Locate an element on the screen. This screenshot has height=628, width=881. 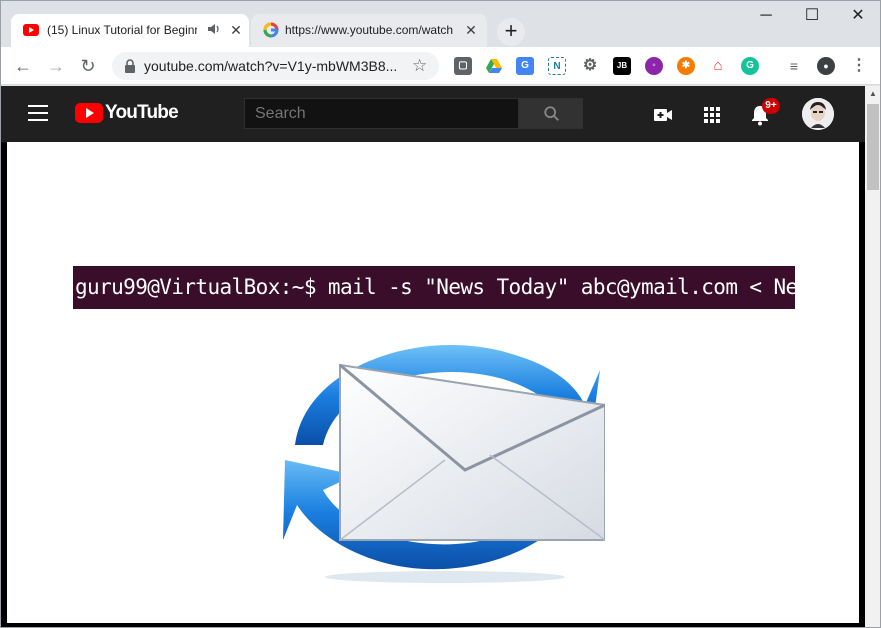
minimize-icon: ─ is located at coordinates (766, 16).